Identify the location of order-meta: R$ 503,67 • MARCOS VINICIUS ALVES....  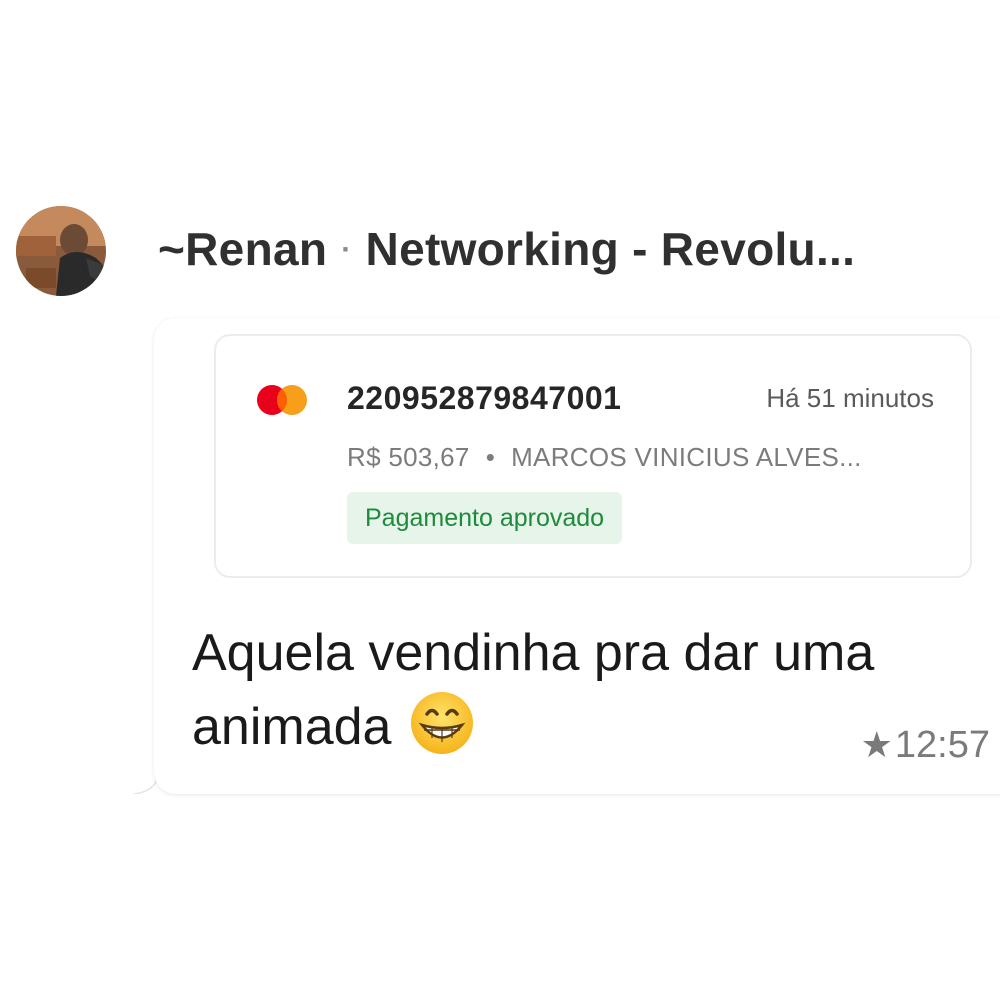
(604, 457).